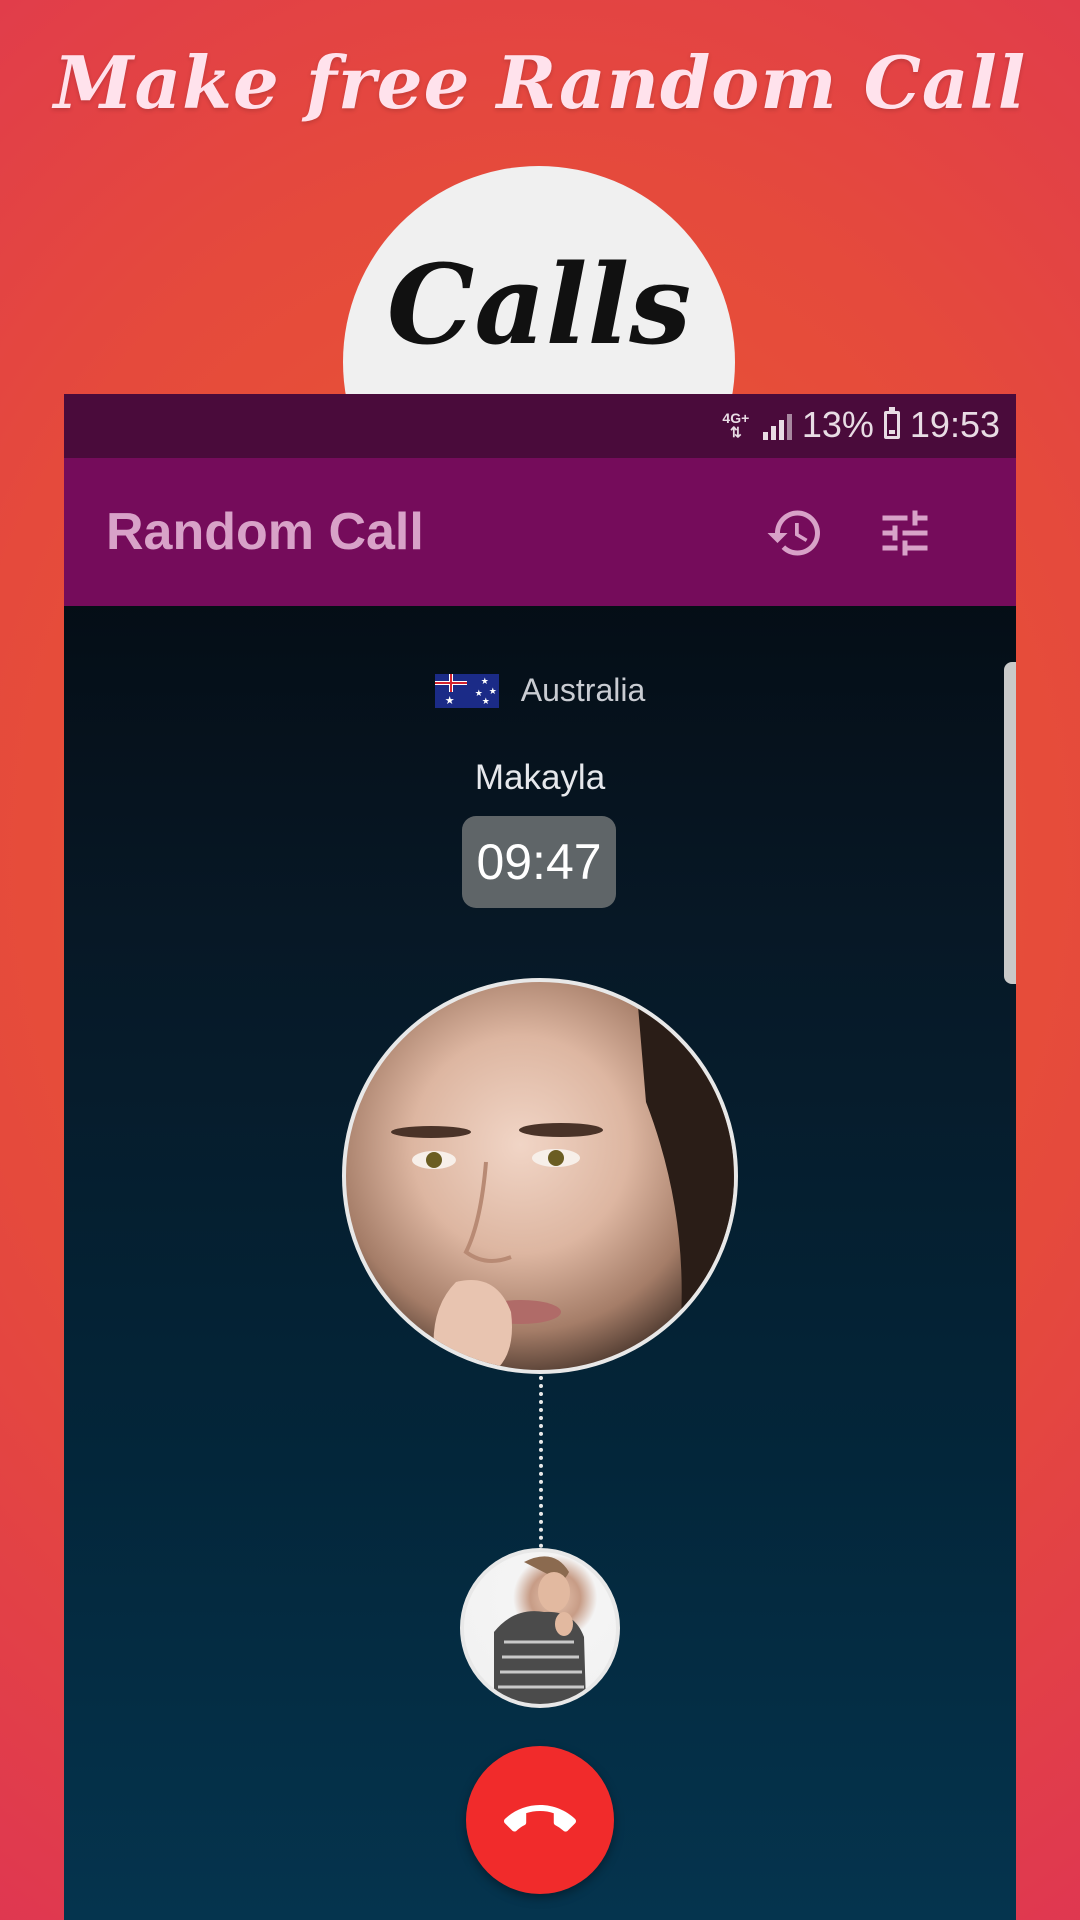 Image resolution: width=1080 pixels, height=1920 pixels. What do you see at coordinates (540, 777) in the screenshot?
I see `caller-name: Makayla` at bounding box center [540, 777].